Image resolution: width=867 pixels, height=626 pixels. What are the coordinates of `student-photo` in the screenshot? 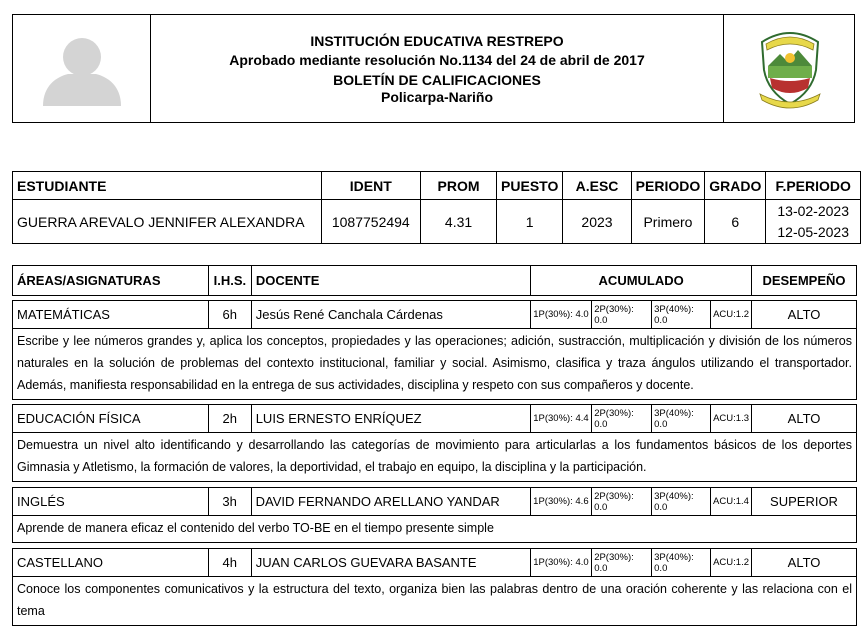 It's located at (81, 68).